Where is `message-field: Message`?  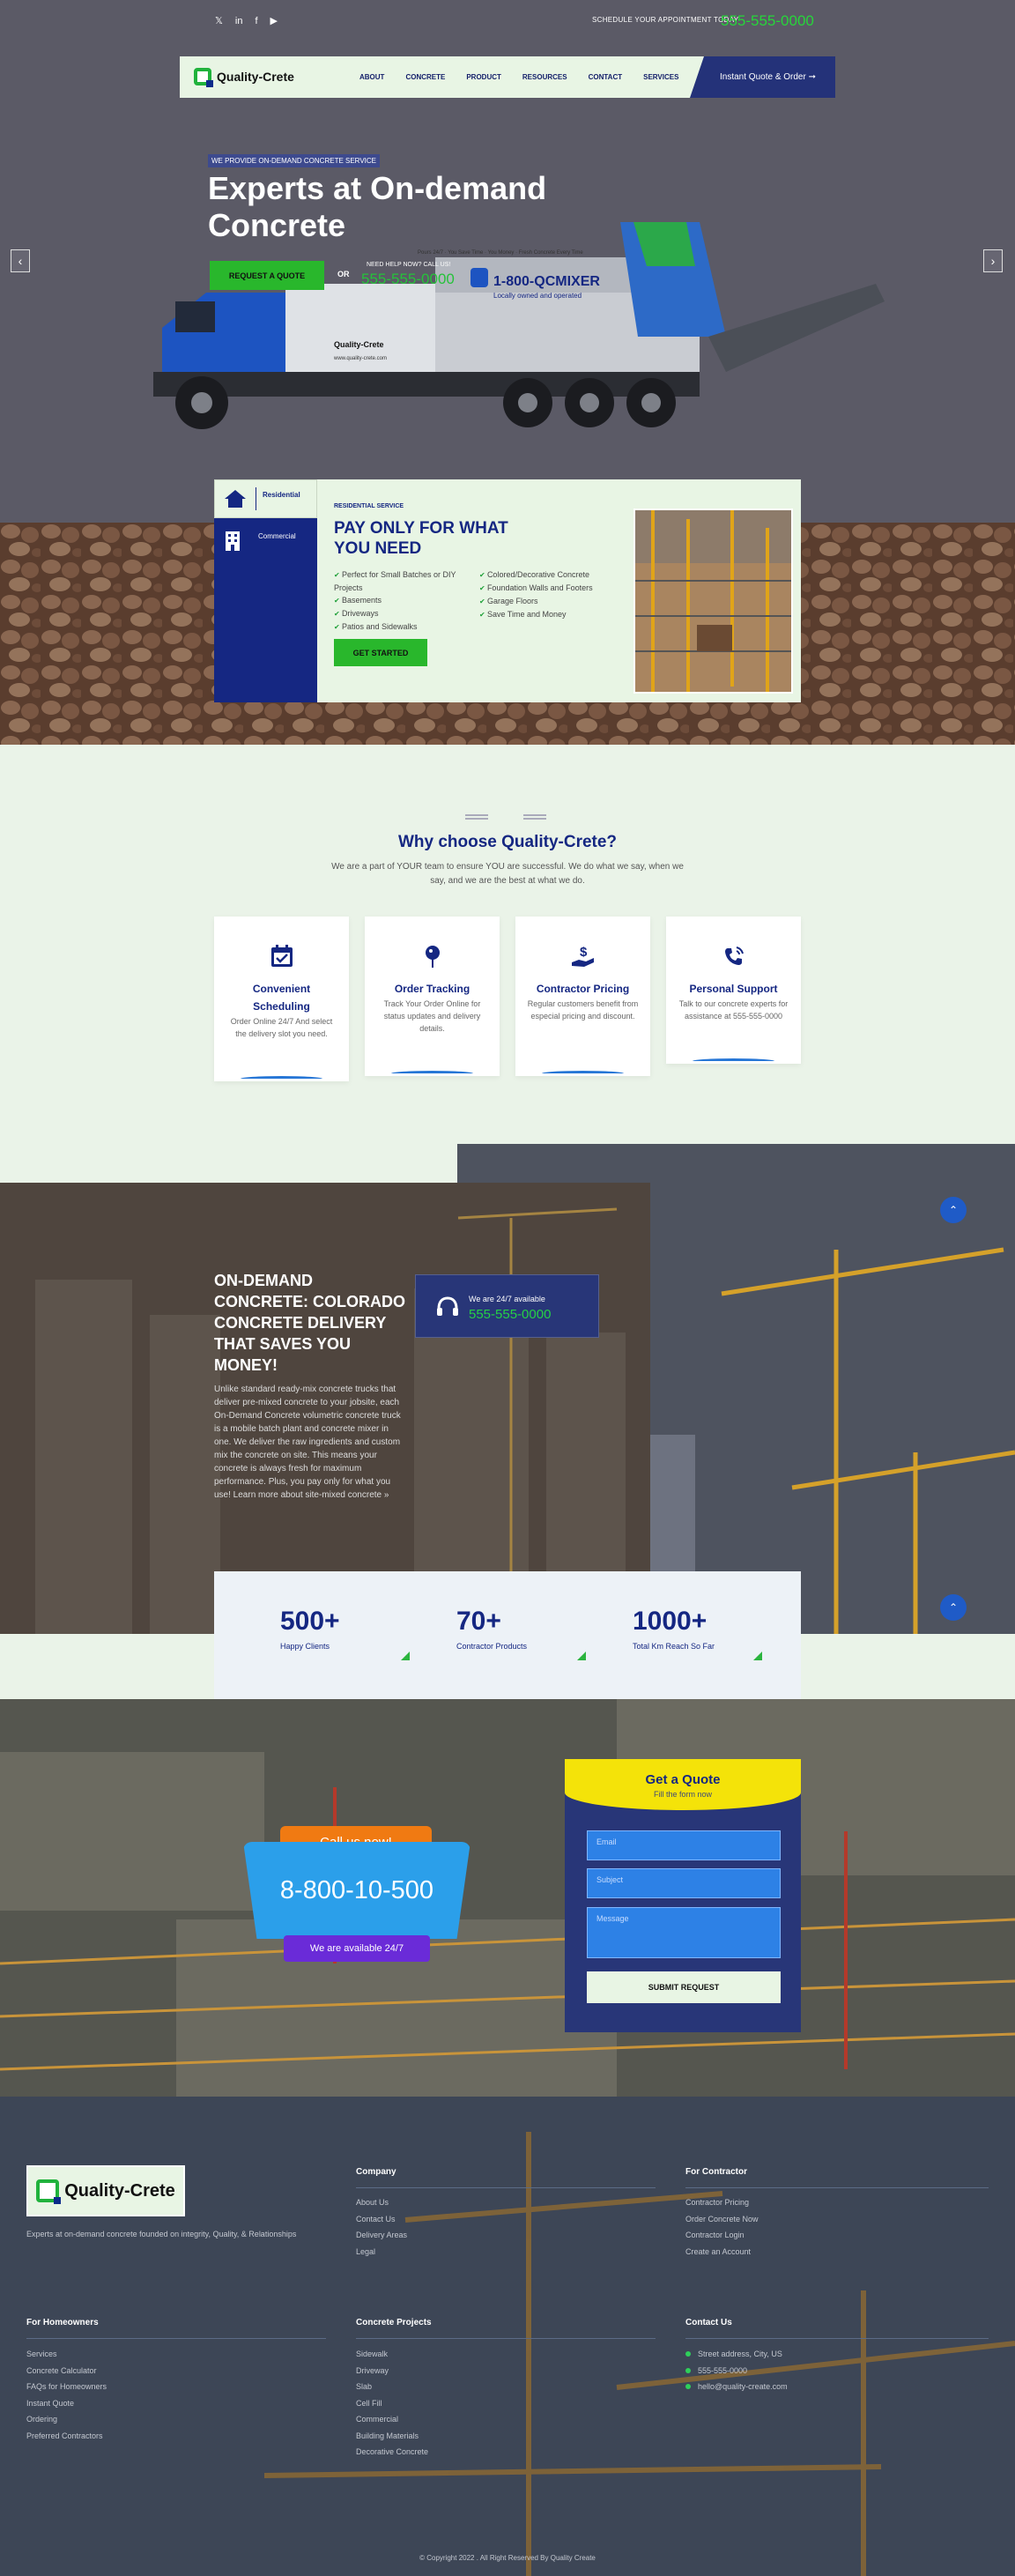 message-field: Message is located at coordinates (684, 1932).